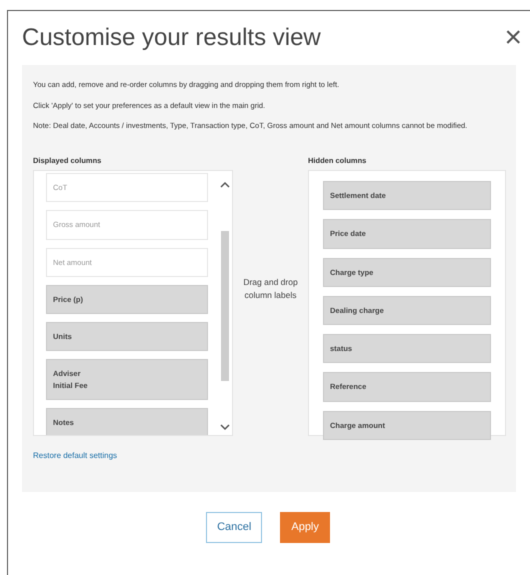 This screenshot has width=530, height=575. I want to click on cancel-button: Cancel, so click(234, 527).